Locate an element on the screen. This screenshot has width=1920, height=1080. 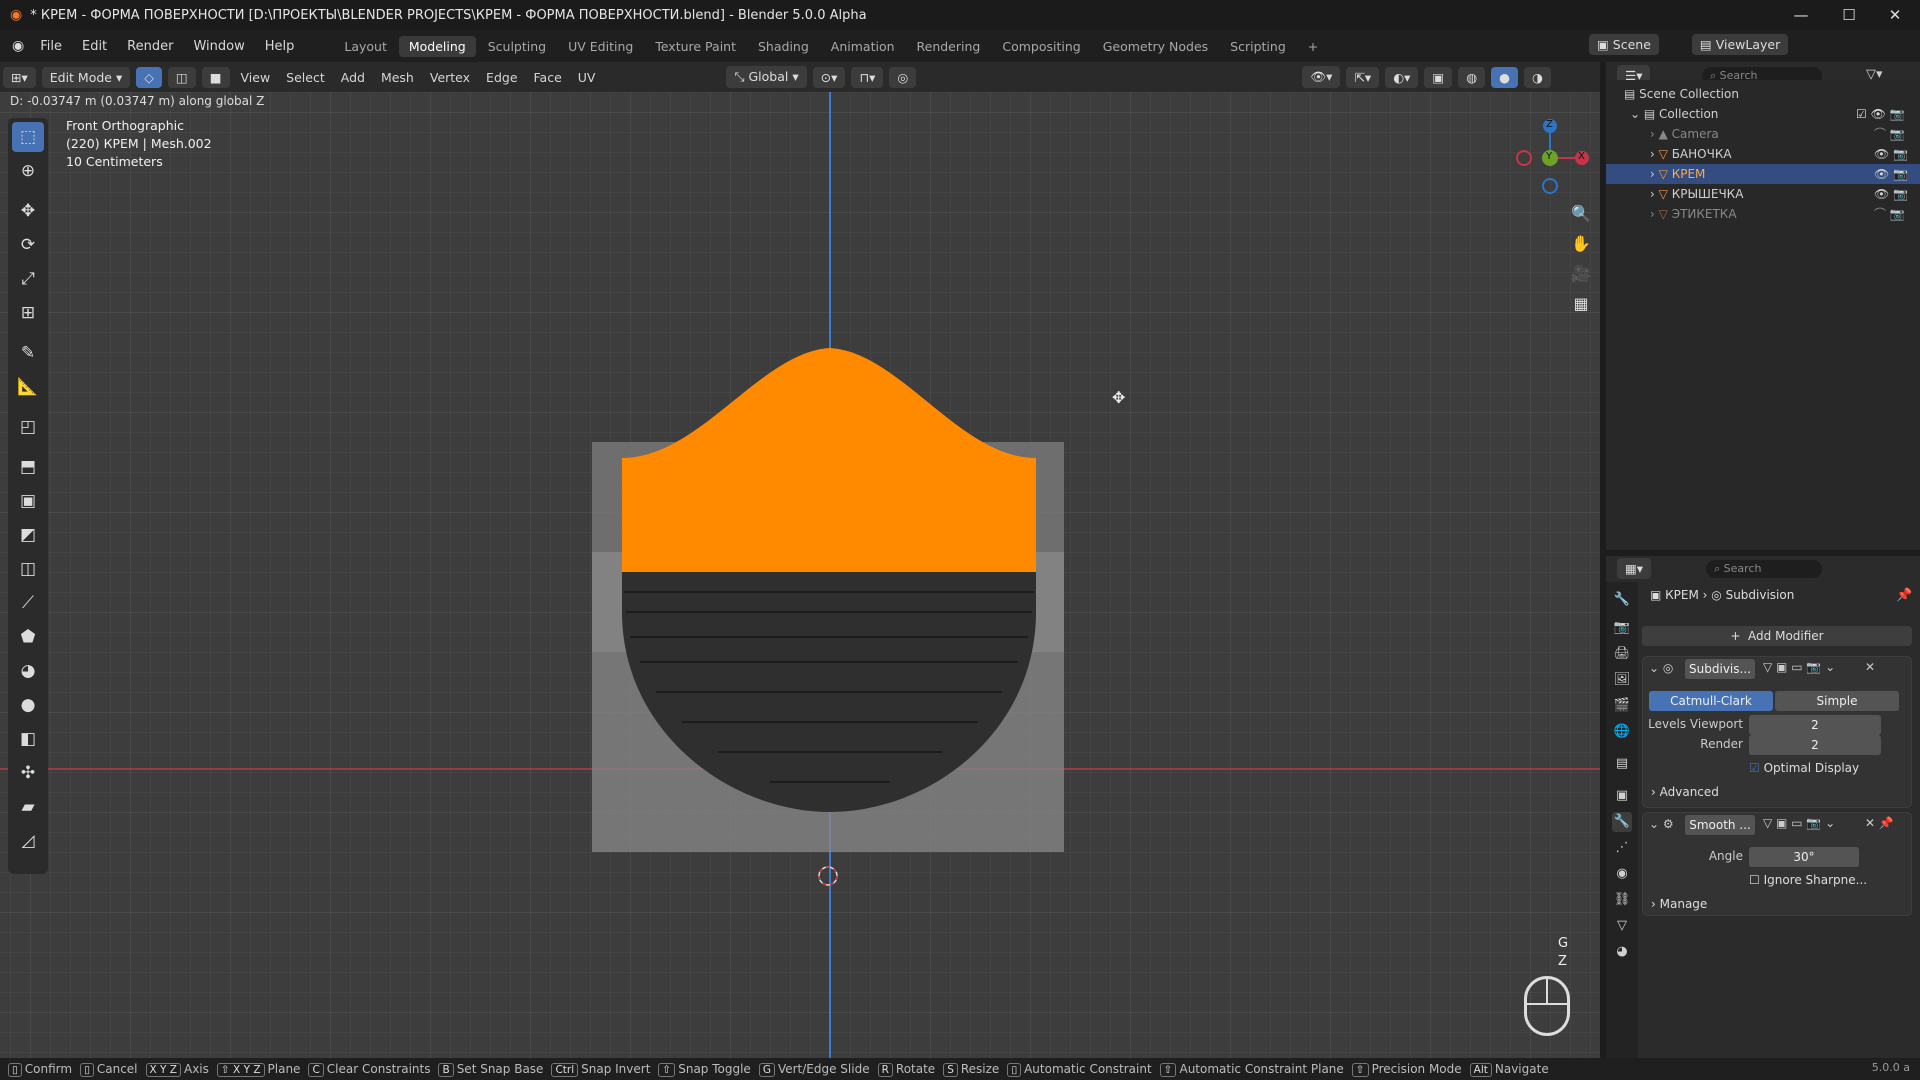
orientation-selector: ⤡ Global ▾ is located at coordinates (766, 77).